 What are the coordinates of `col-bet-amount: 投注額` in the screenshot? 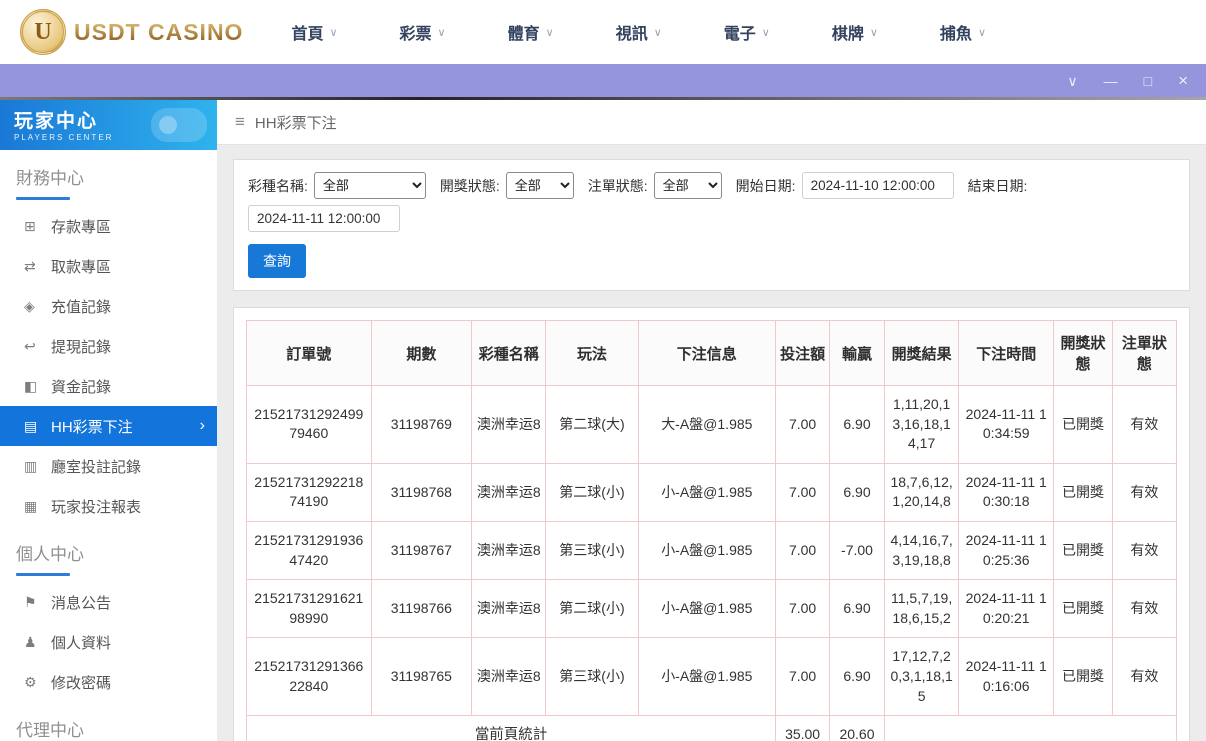 It's located at (803, 353).